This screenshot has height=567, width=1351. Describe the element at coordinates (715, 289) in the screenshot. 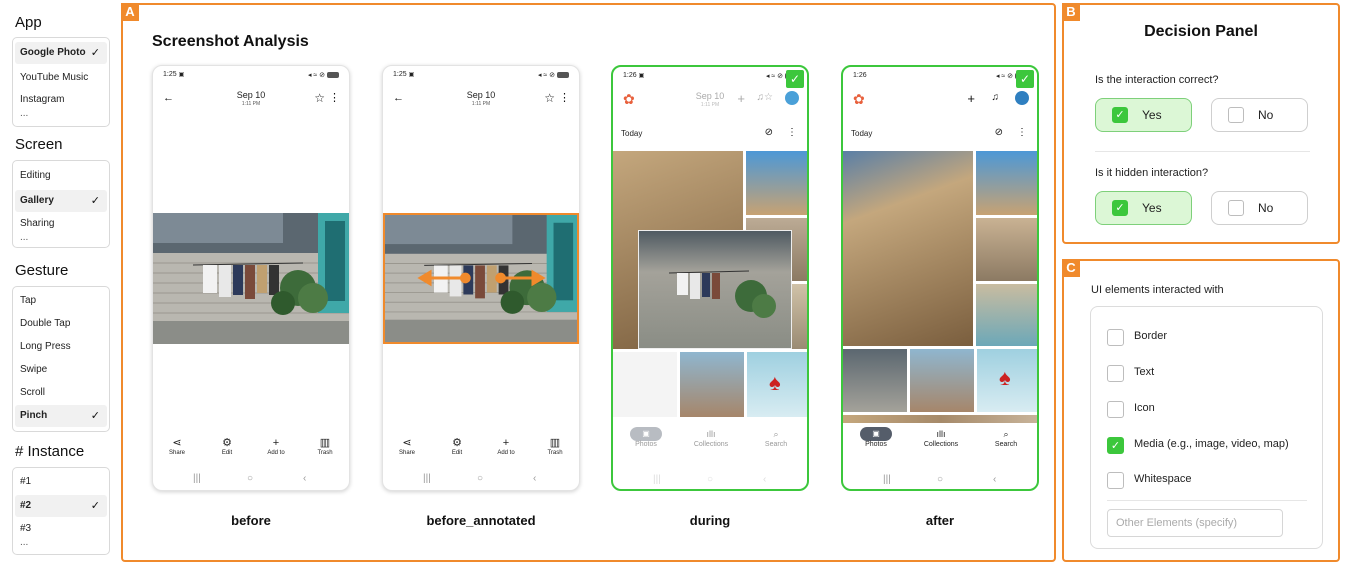

I see `zooming-photo` at that location.